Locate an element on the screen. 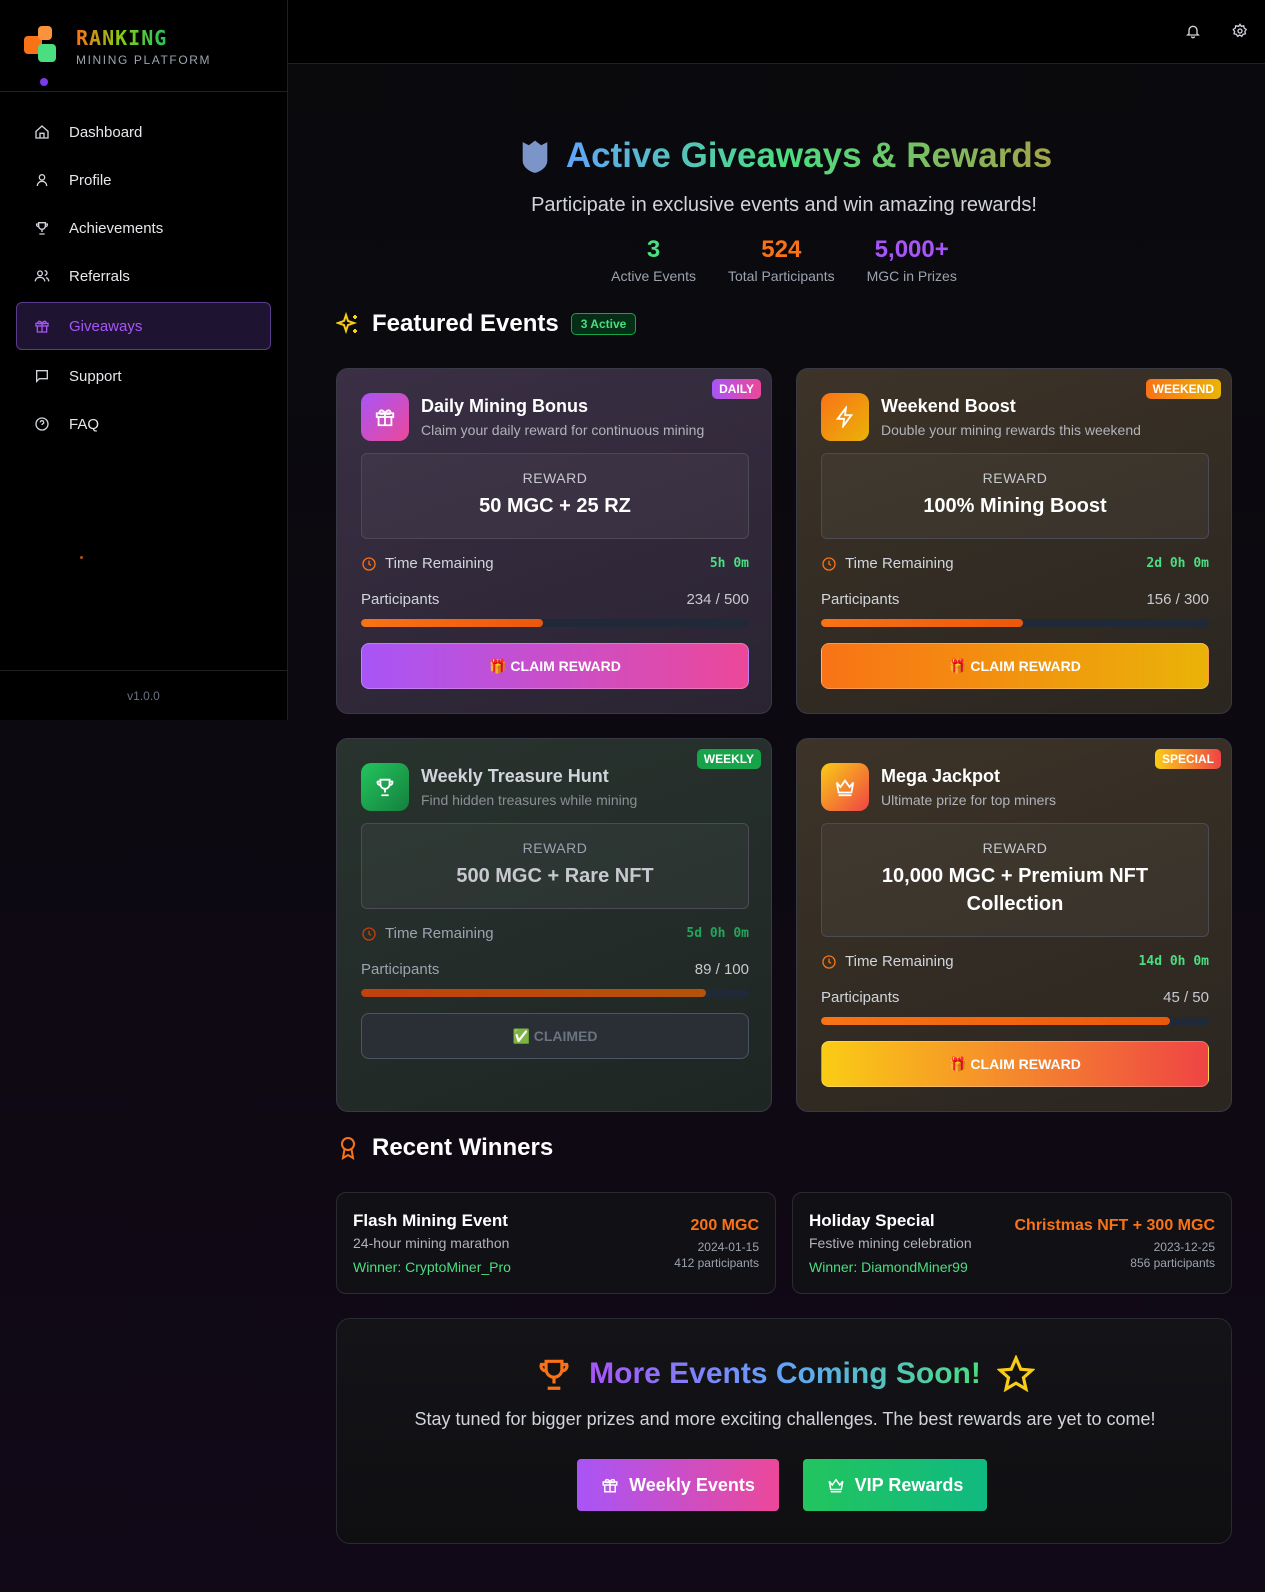  coming-soon-title: More Events Coming Soon! is located at coordinates (785, 1374).